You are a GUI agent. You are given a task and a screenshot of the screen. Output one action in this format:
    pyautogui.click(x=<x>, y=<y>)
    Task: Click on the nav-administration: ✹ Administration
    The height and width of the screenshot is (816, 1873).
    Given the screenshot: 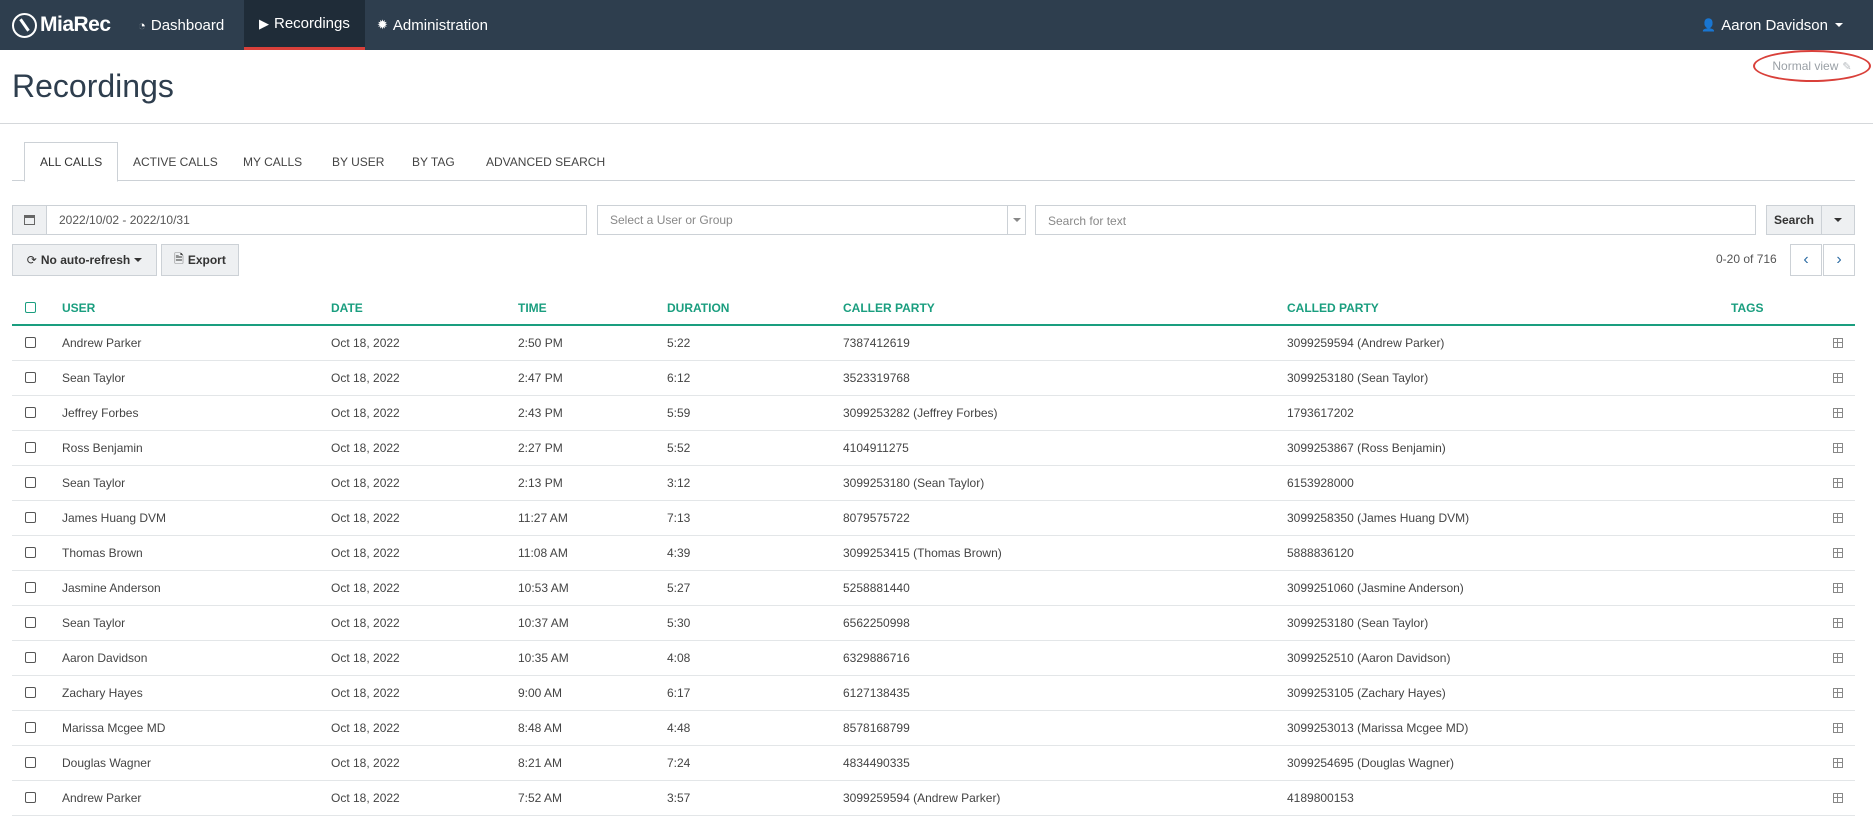 What is the action you would take?
    pyautogui.click(x=432, y=25)
    